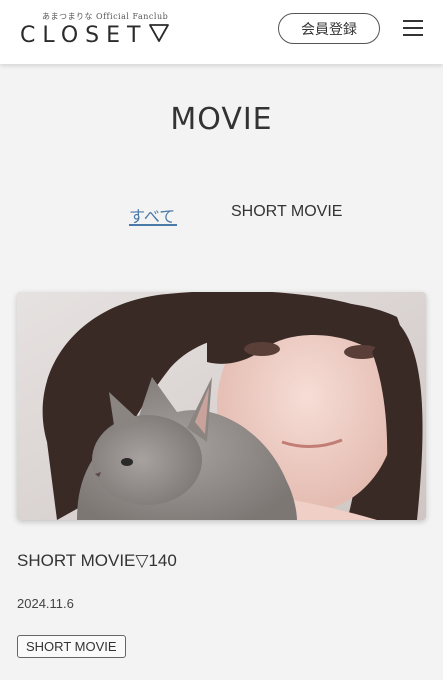 This screenshot has width=443, height=680. What do you see at coordinates (105, 16) in the screenshot?
I see `logo-subtitle: あまつまりな Official Fanclub` at bounding box center [105, 16].